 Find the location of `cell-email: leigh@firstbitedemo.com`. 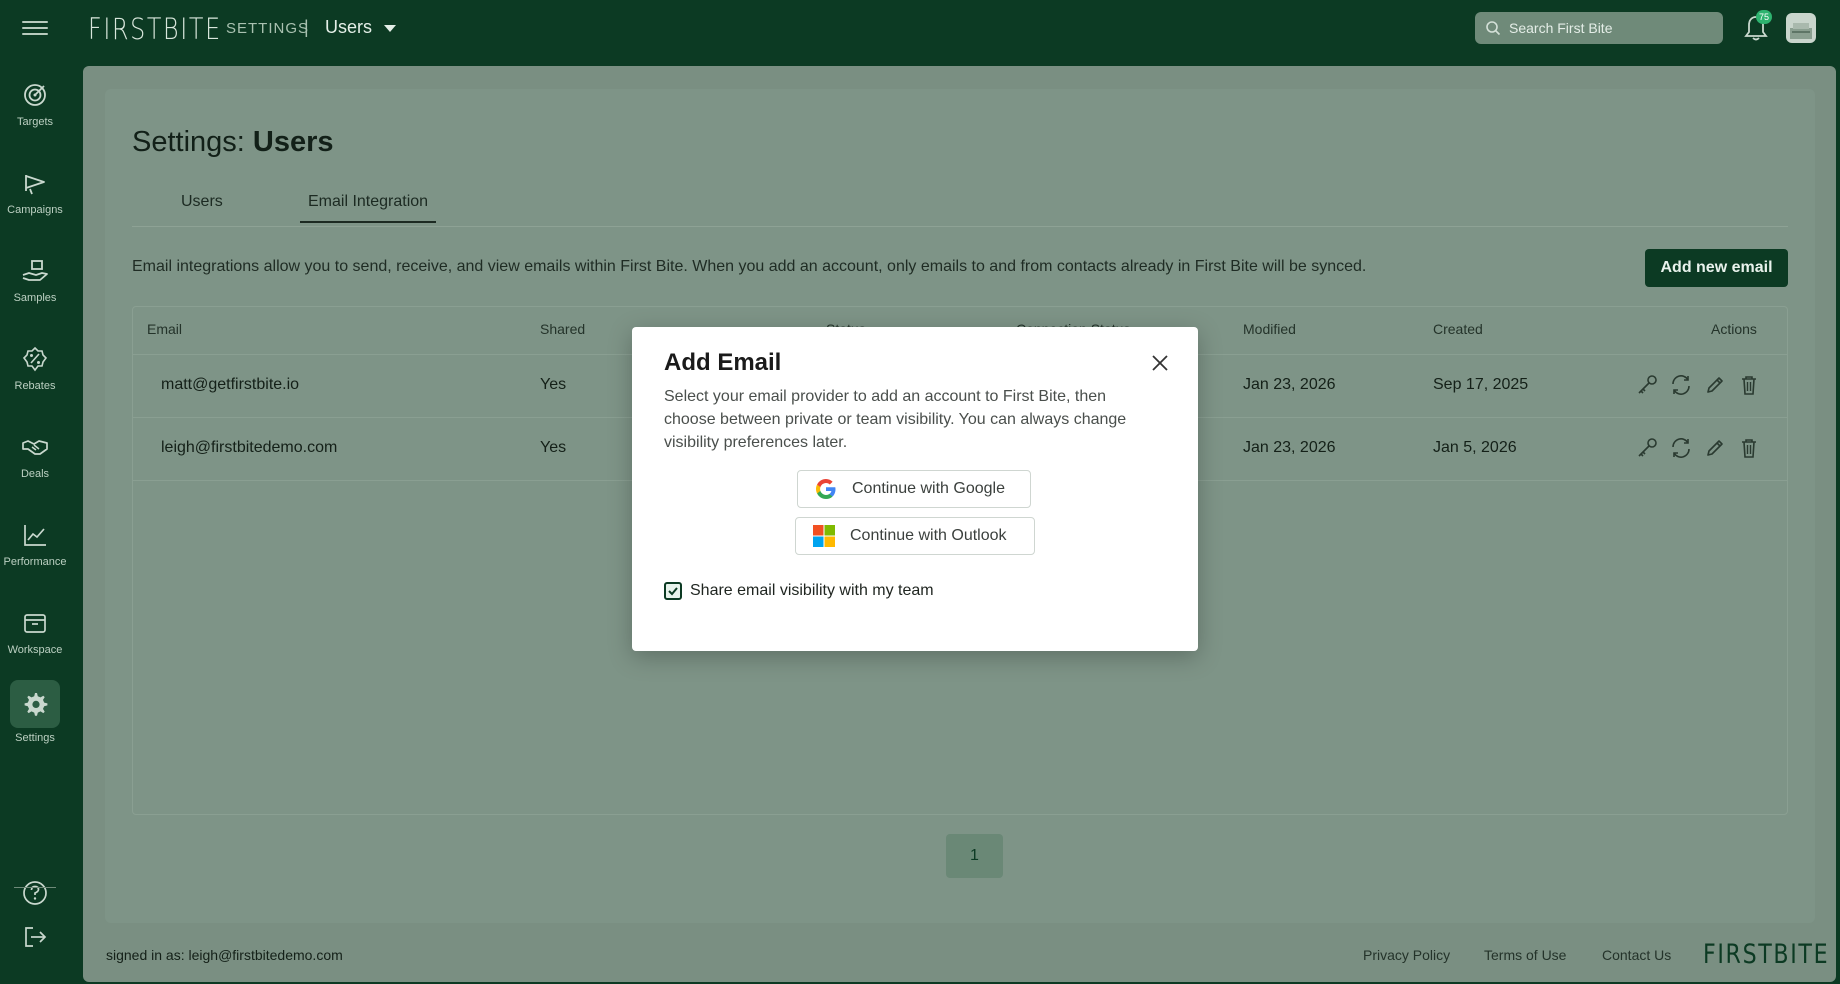

cell-email: leigh@firstbitedemo.com is located at coordinates (249, 447).